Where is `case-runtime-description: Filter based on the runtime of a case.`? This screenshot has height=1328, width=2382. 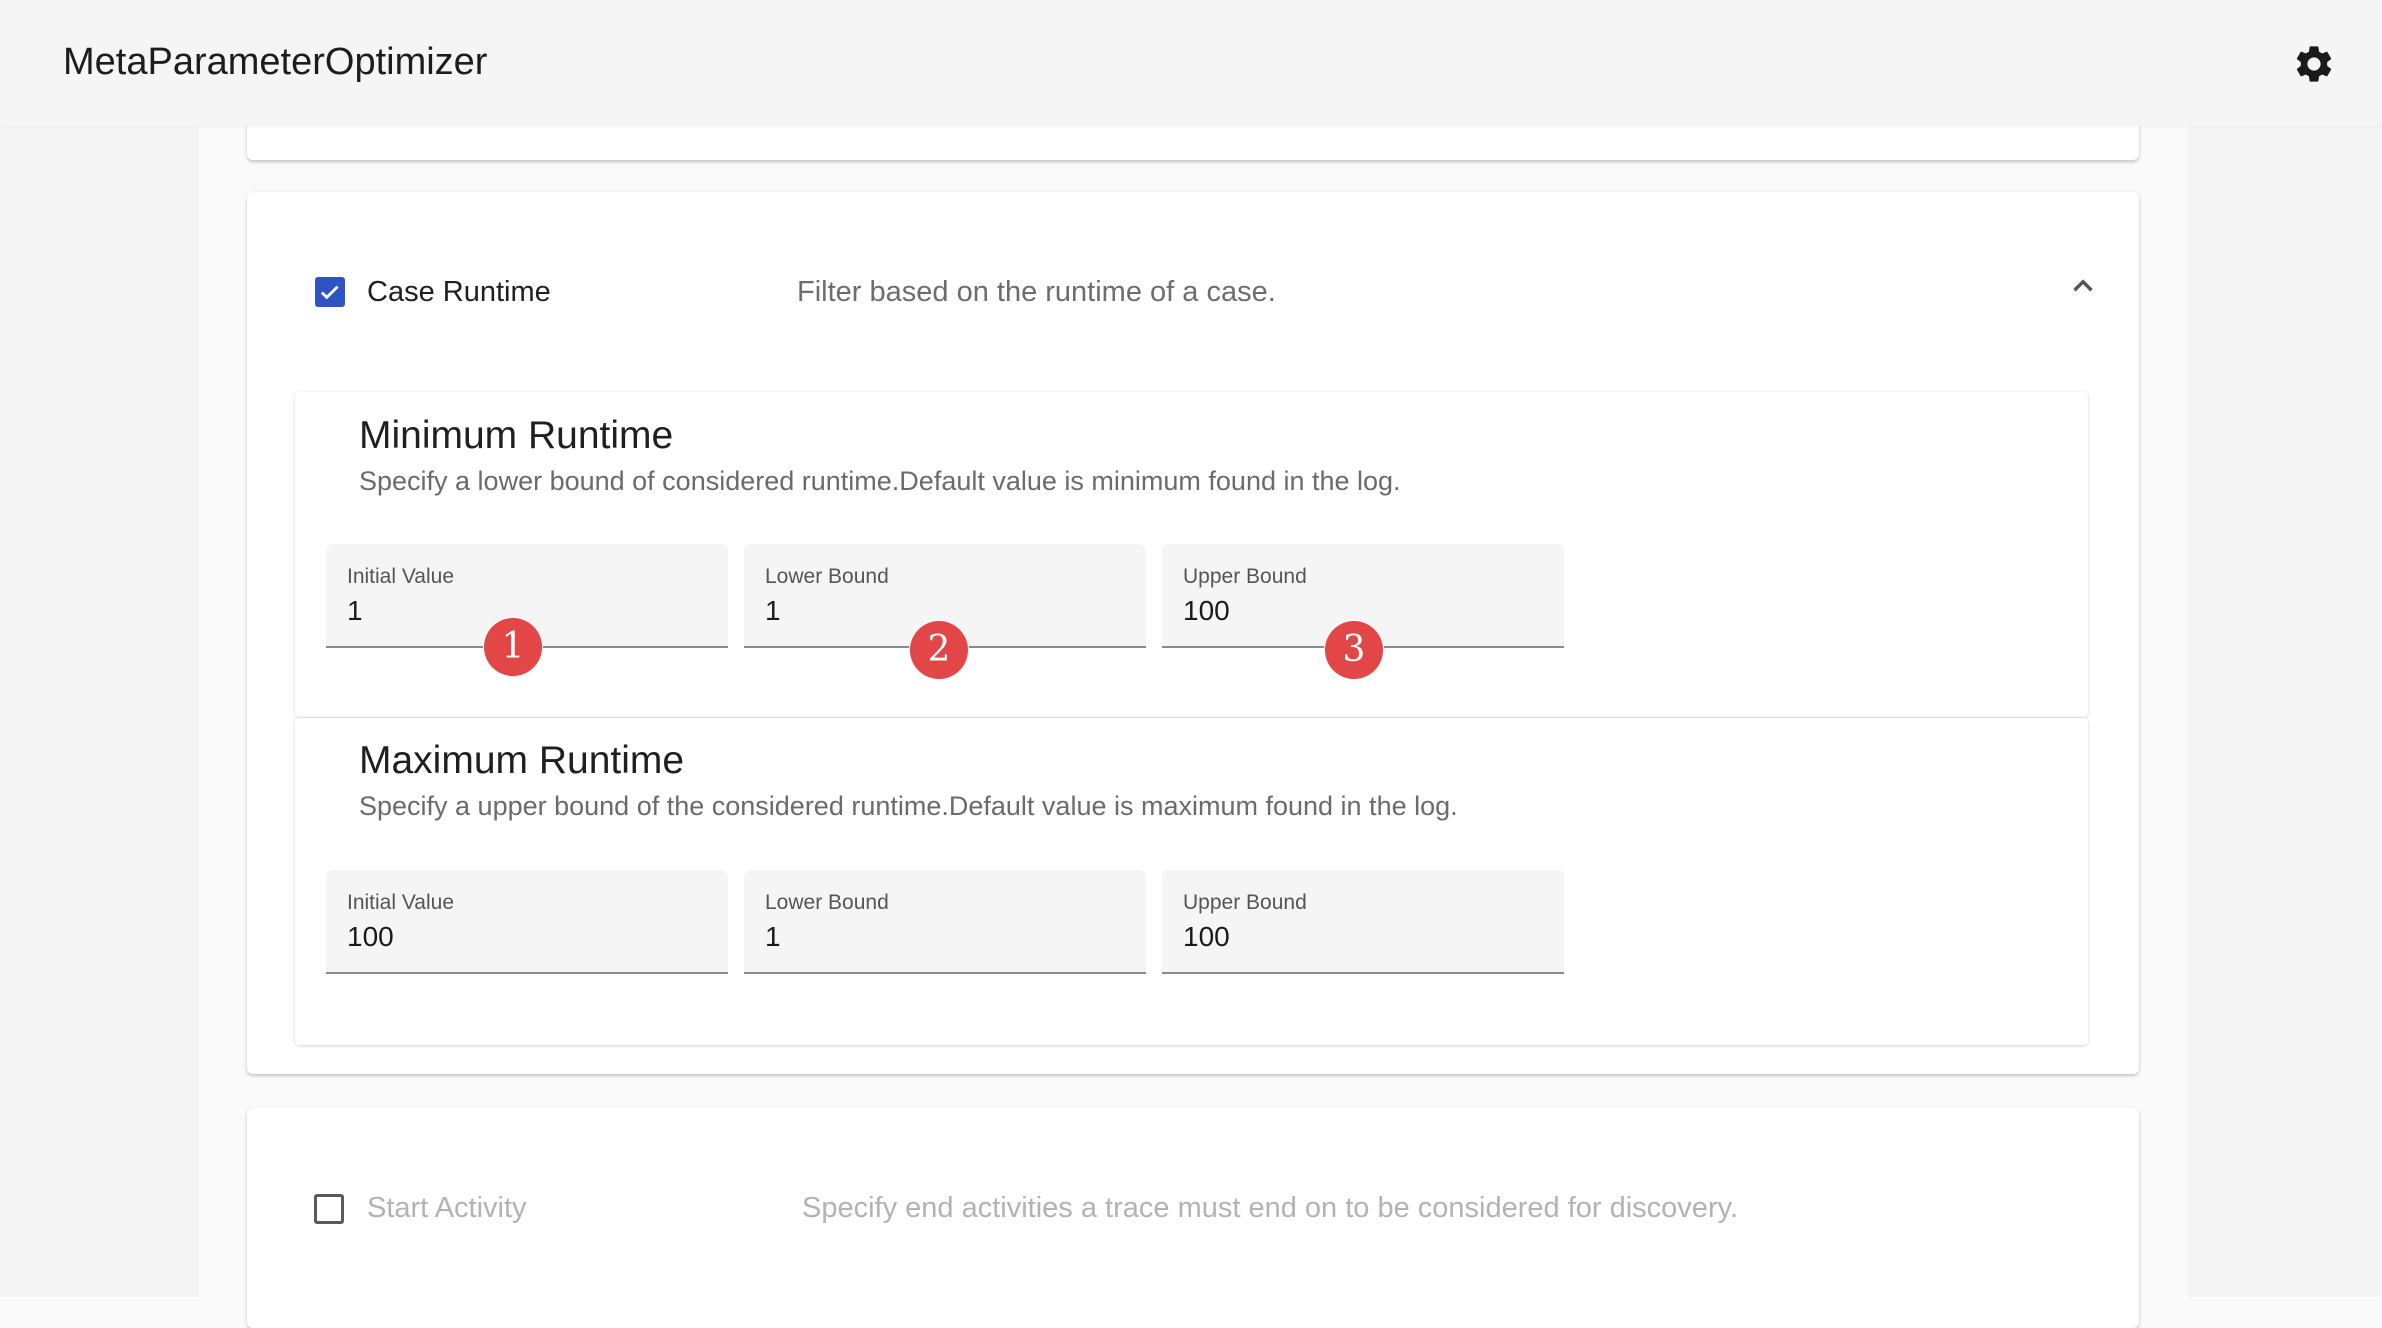 case-runtime-description: Filter based on the runtime of a case. is located at coordinates (1036, 292).